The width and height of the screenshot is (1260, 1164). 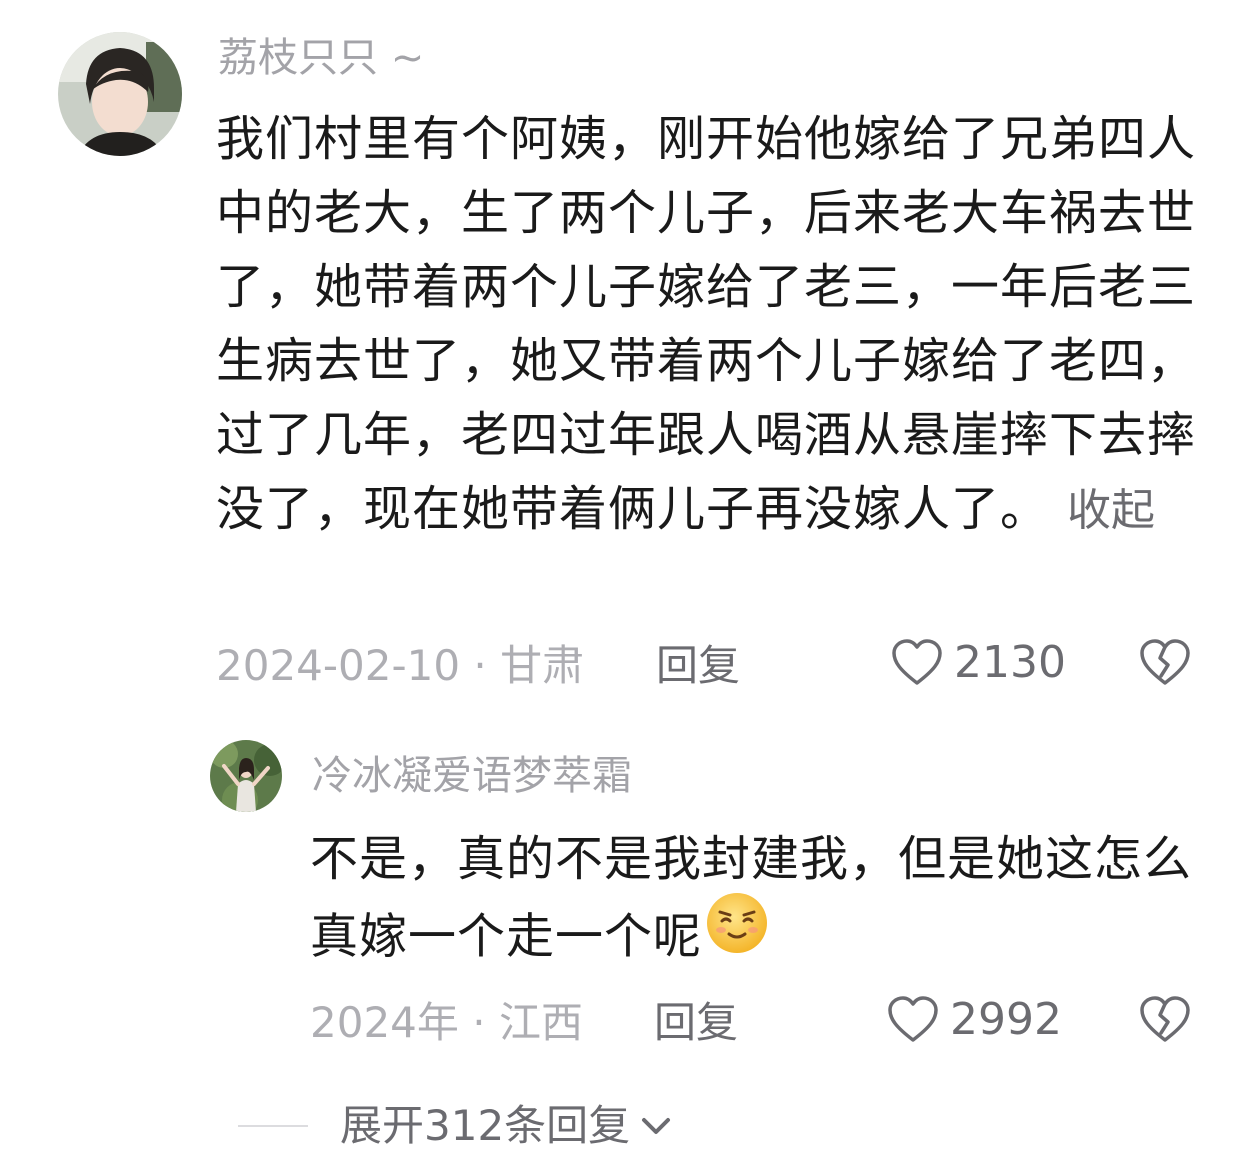 I want to click on comment-like-count: 2130, so click(x=1010, y=662).